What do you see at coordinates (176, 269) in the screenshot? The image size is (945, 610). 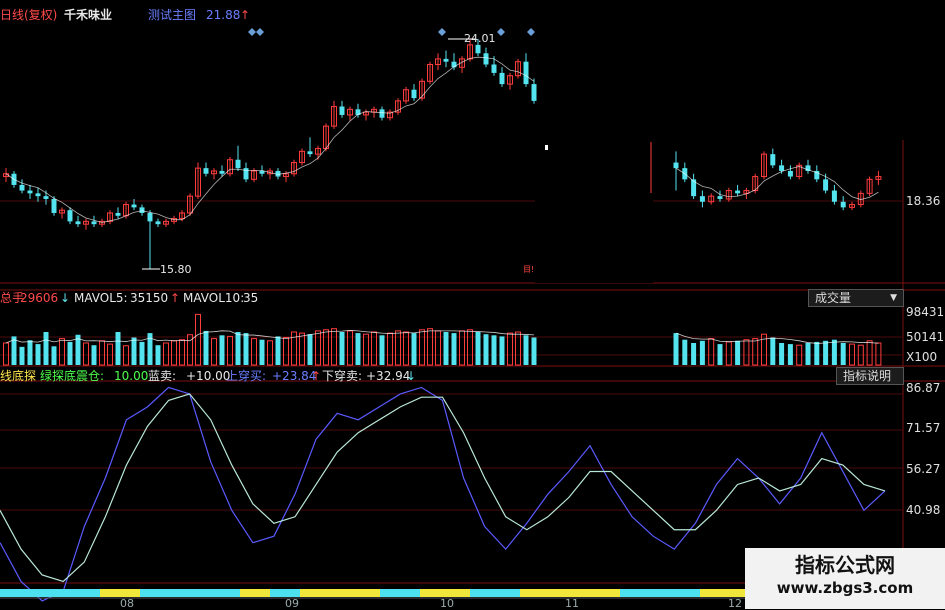 I see `low-price-label: 15.80` at bounding box center [176, 269].